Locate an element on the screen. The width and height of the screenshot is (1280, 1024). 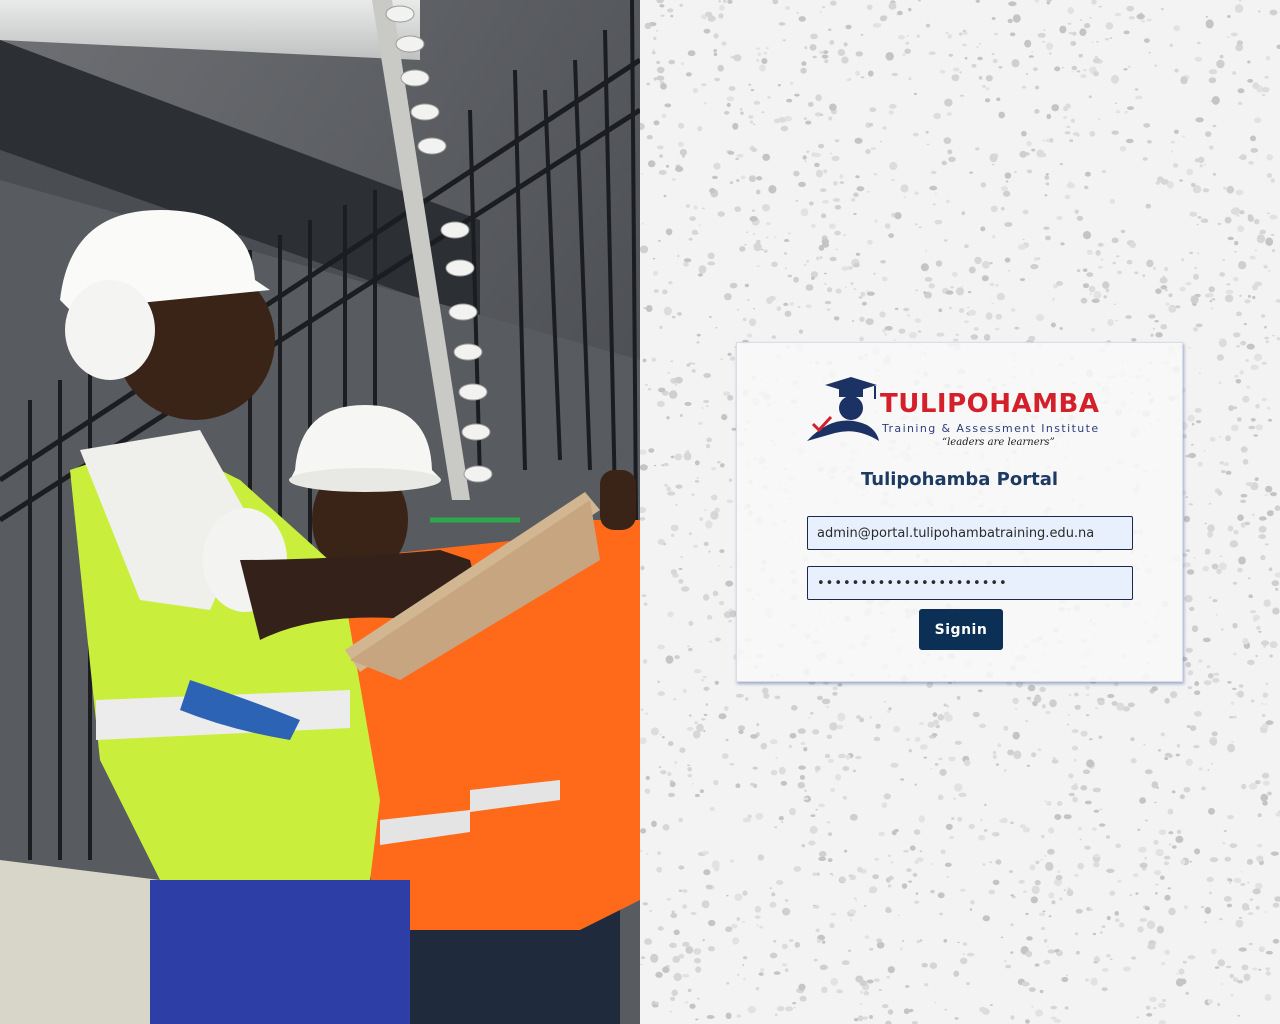
logo-motto: “leaders are learners” is located at coordinates (998, 442).